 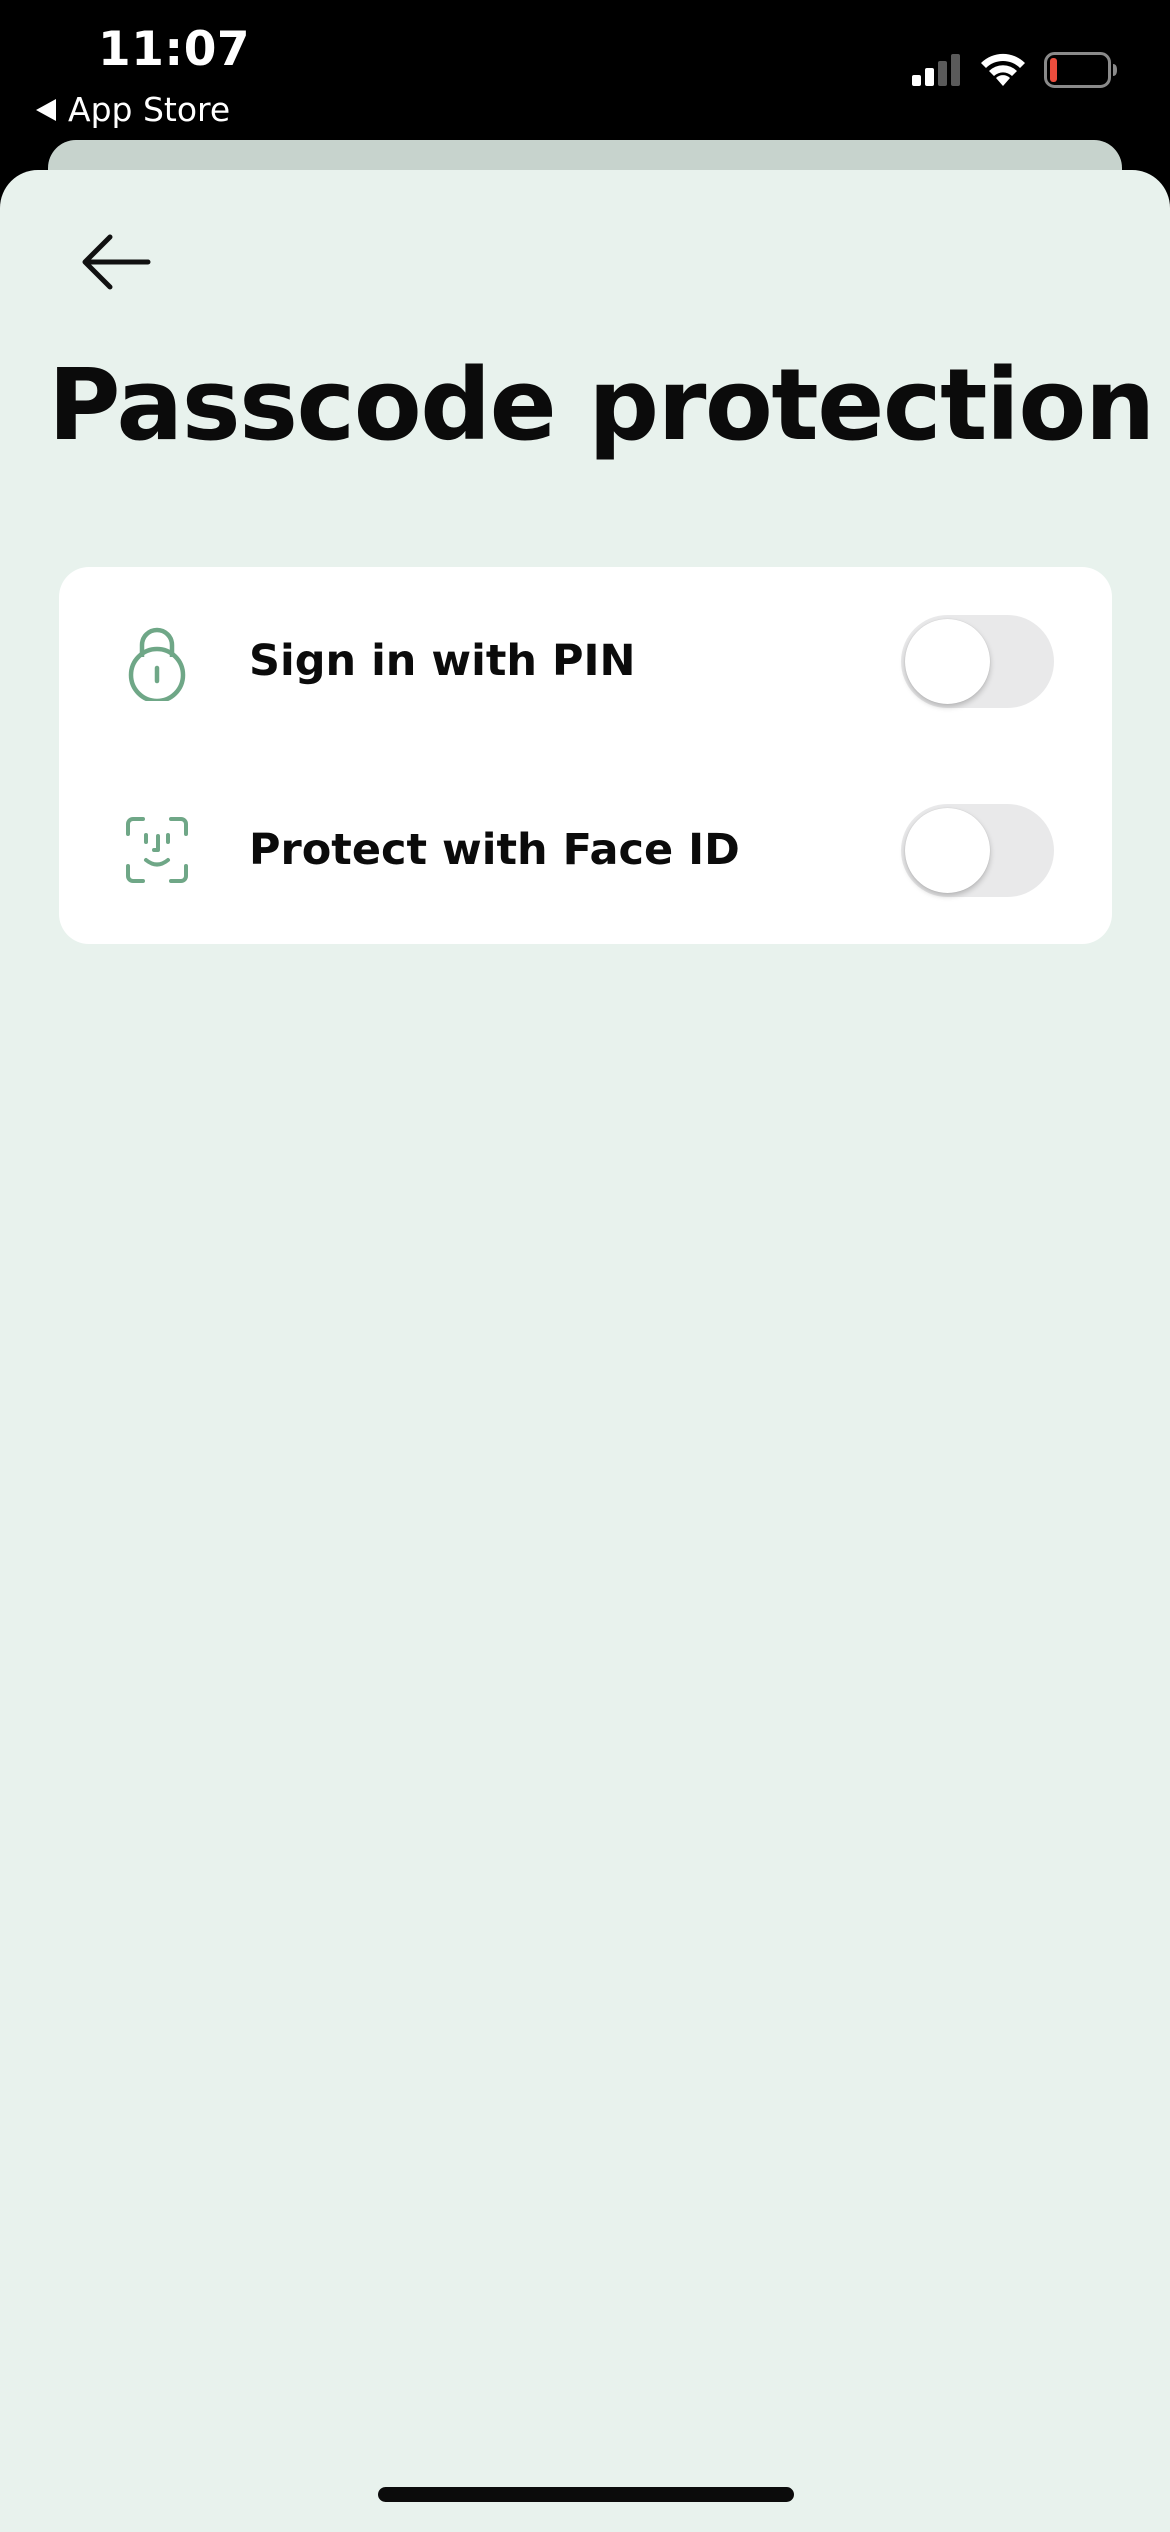 I want to click on setting-row-pin: Sign in with PIN, so click(x=585, y=661).